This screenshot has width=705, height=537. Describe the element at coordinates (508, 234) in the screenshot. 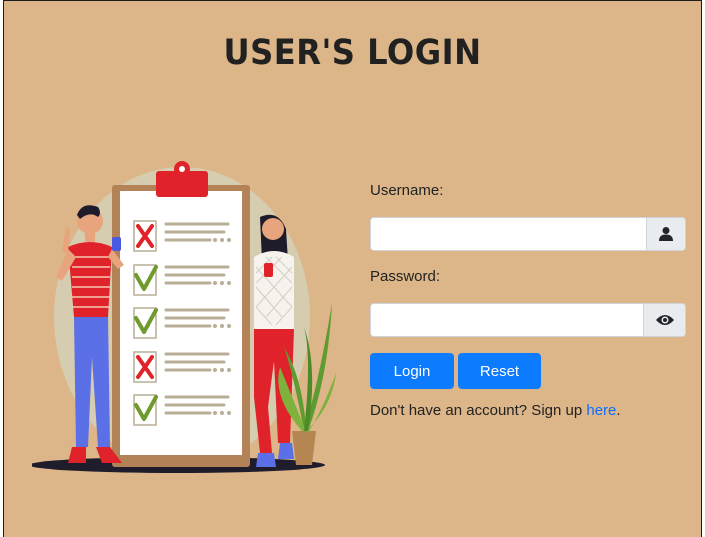

I see `username-input` at that location.